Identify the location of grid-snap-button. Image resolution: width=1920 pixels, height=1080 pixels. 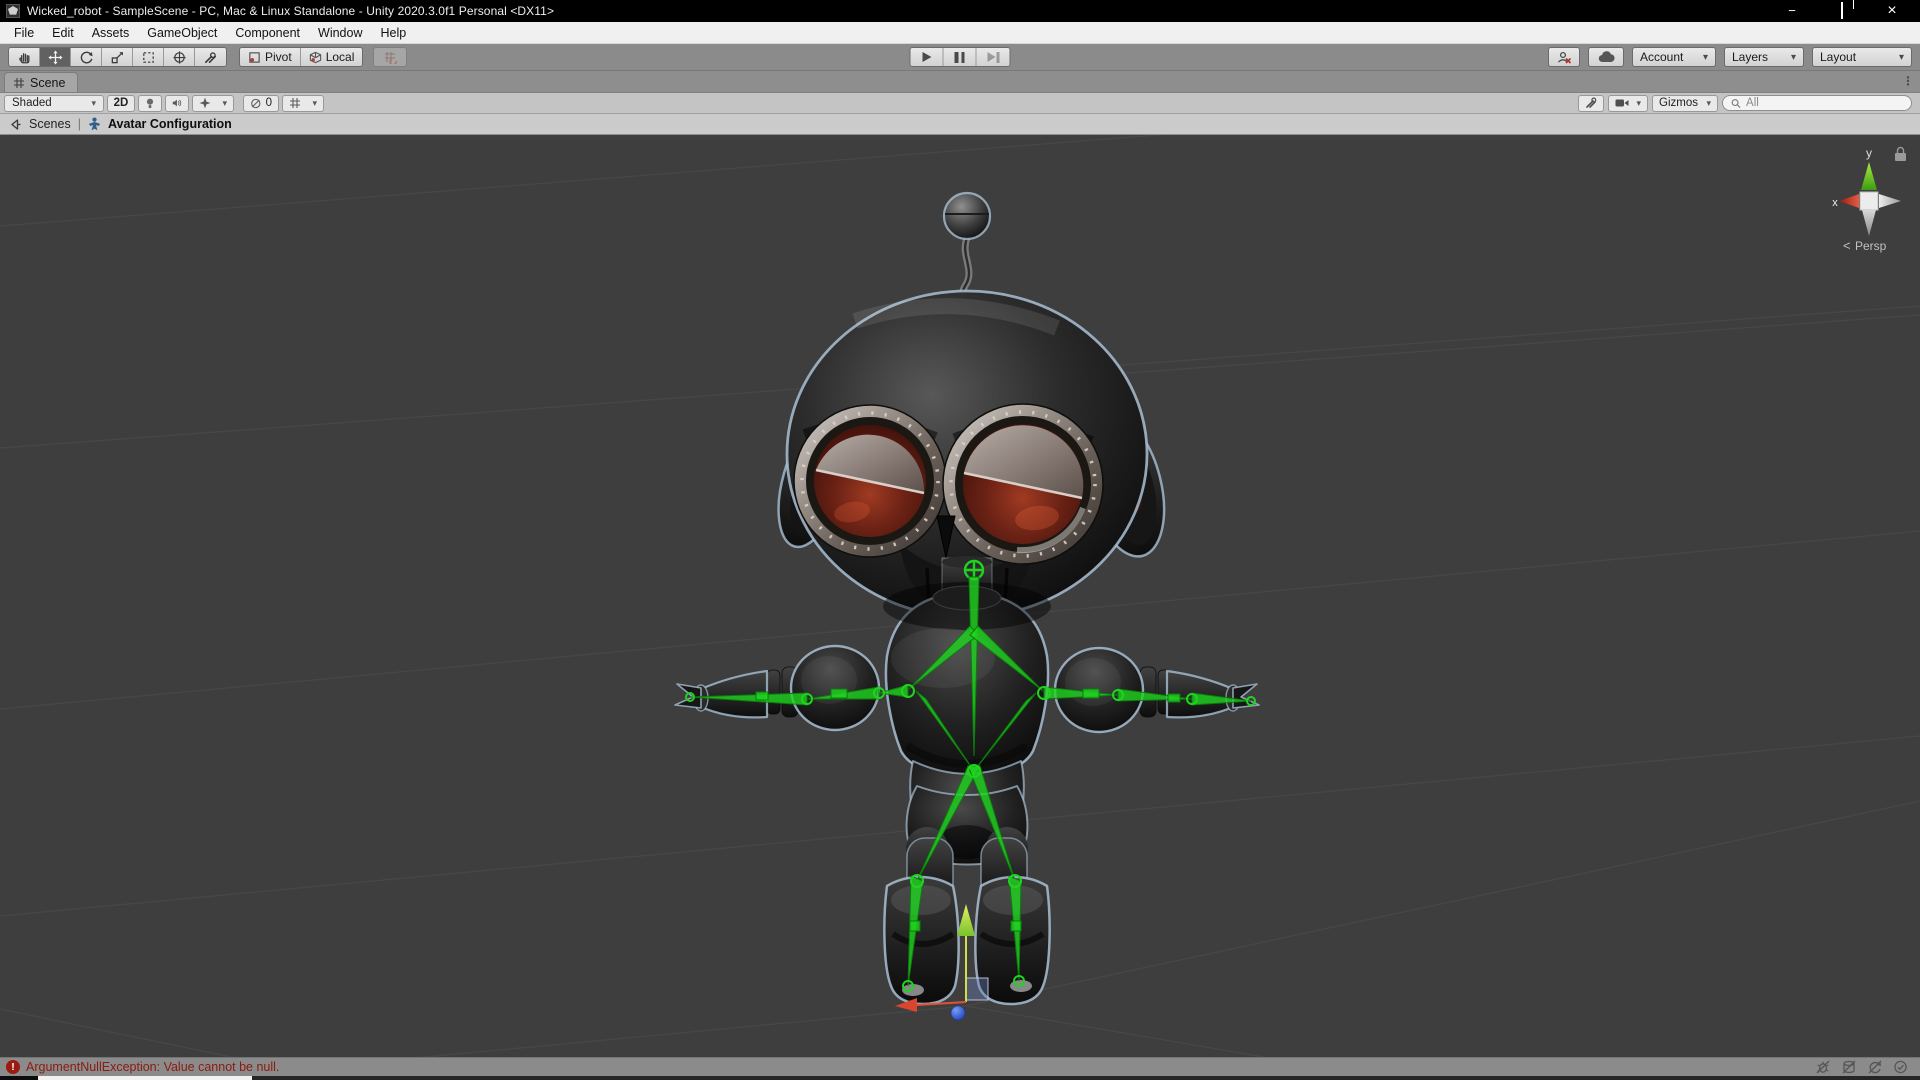
(390, 57).